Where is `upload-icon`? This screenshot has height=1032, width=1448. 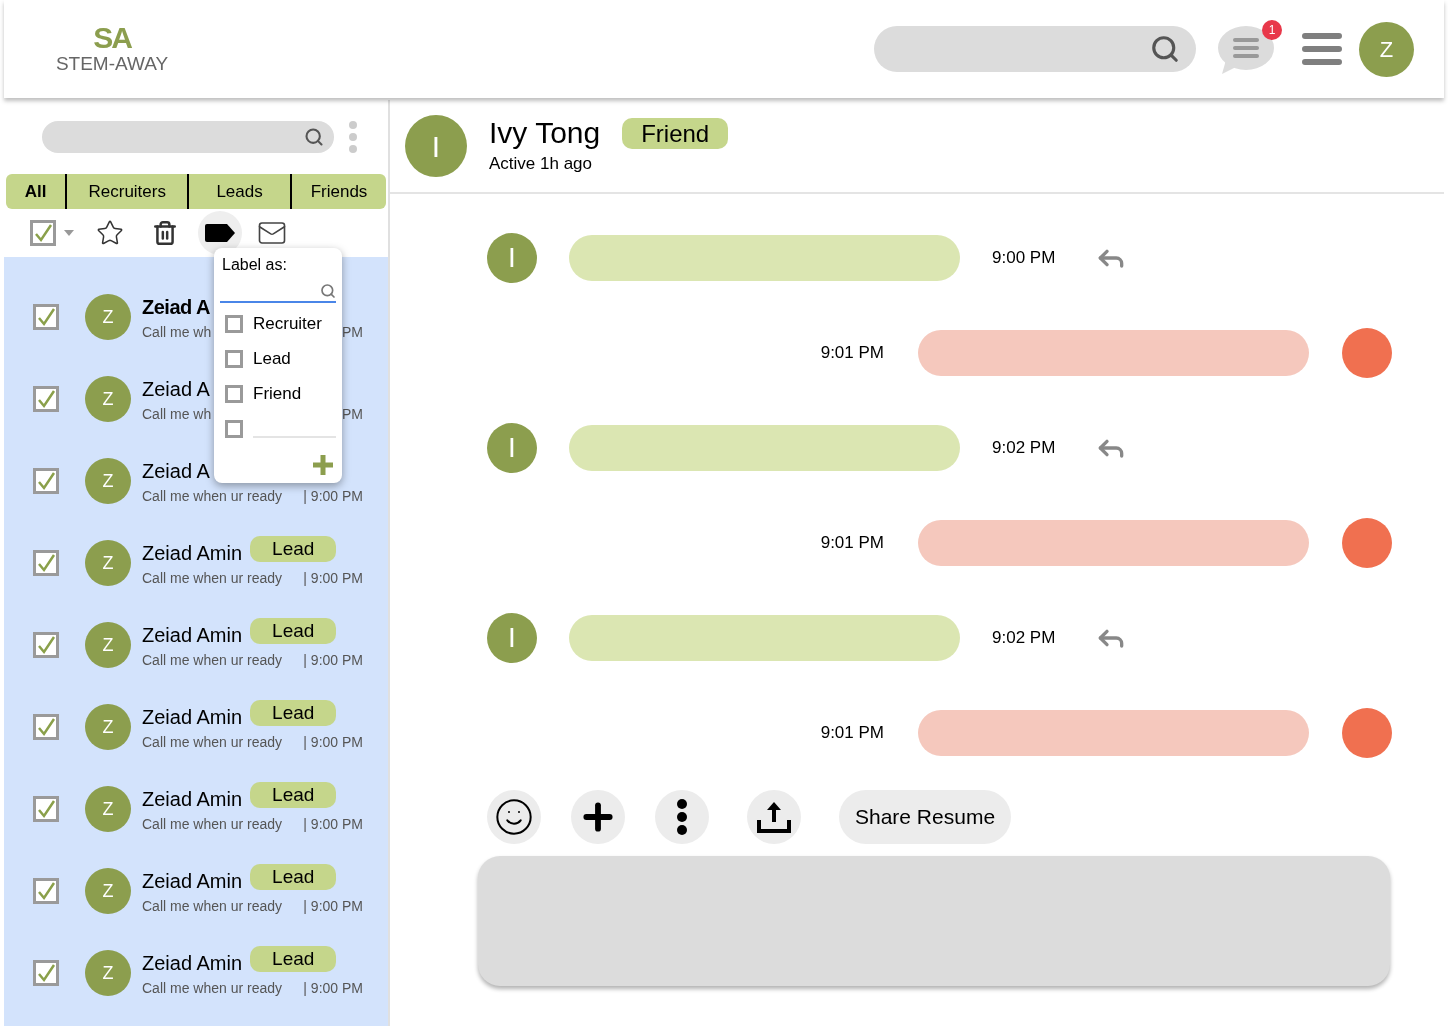 upload-icon is located at coordinates (774, 817).